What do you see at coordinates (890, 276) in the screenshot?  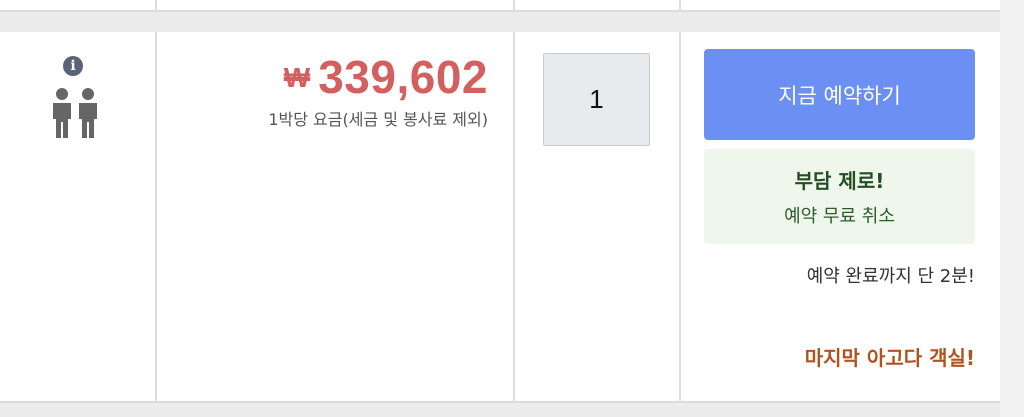 I see `booking-time-note: 예약 완료까지 단 2분!` at bounding box center [890, 276].